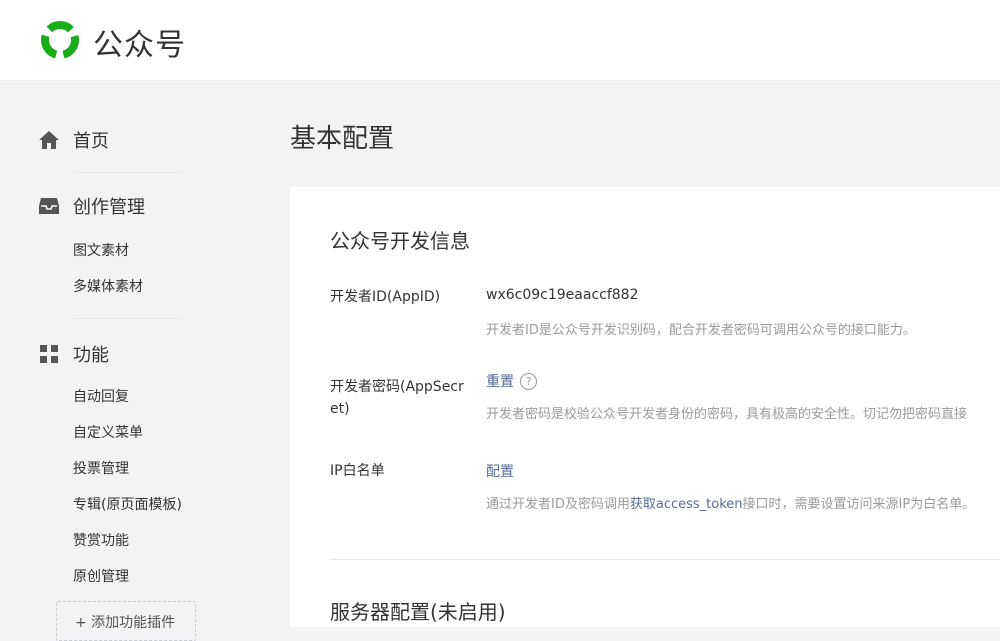 The width and height of the screenshot is (1000, 641). Describe the element at coordinates (91, 355) in the screenshot. I see `sidebar-item-label: 功能` at that location.